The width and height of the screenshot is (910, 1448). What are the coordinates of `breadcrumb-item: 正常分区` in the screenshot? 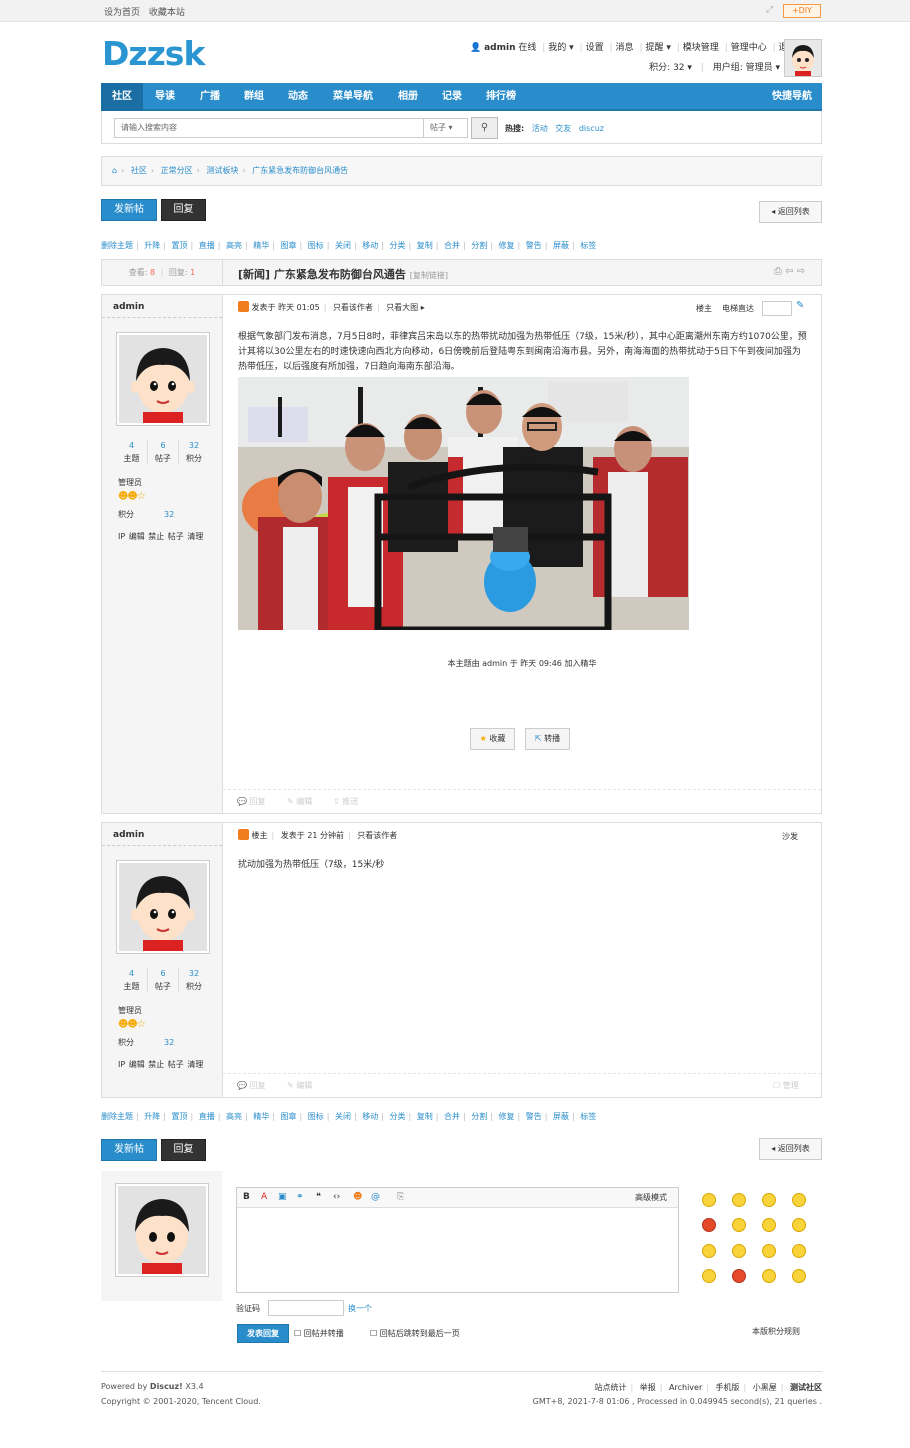 It's located at (177, 170).